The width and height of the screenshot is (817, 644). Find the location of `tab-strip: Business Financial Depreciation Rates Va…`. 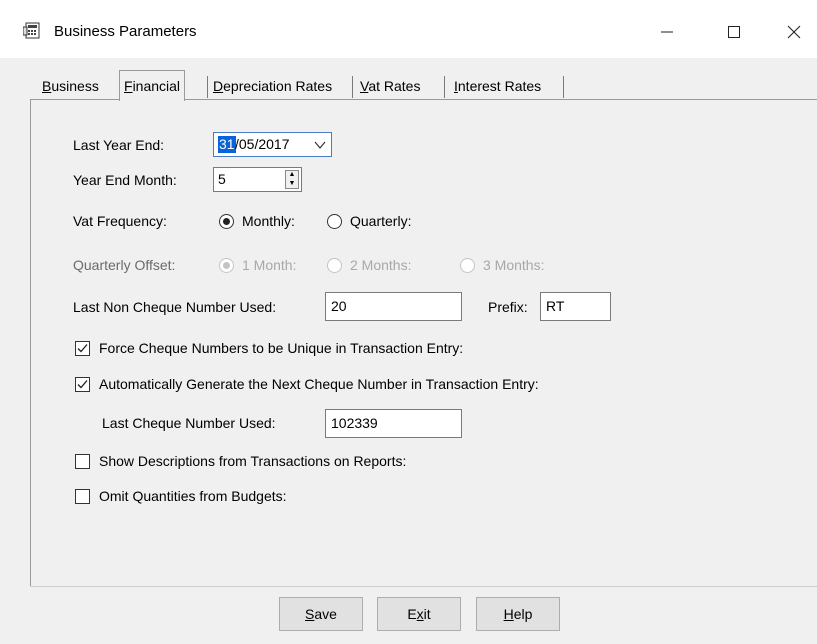

tab-strip: Business Financial Depreciation Rates Va… is located at coordinates (410, 86).